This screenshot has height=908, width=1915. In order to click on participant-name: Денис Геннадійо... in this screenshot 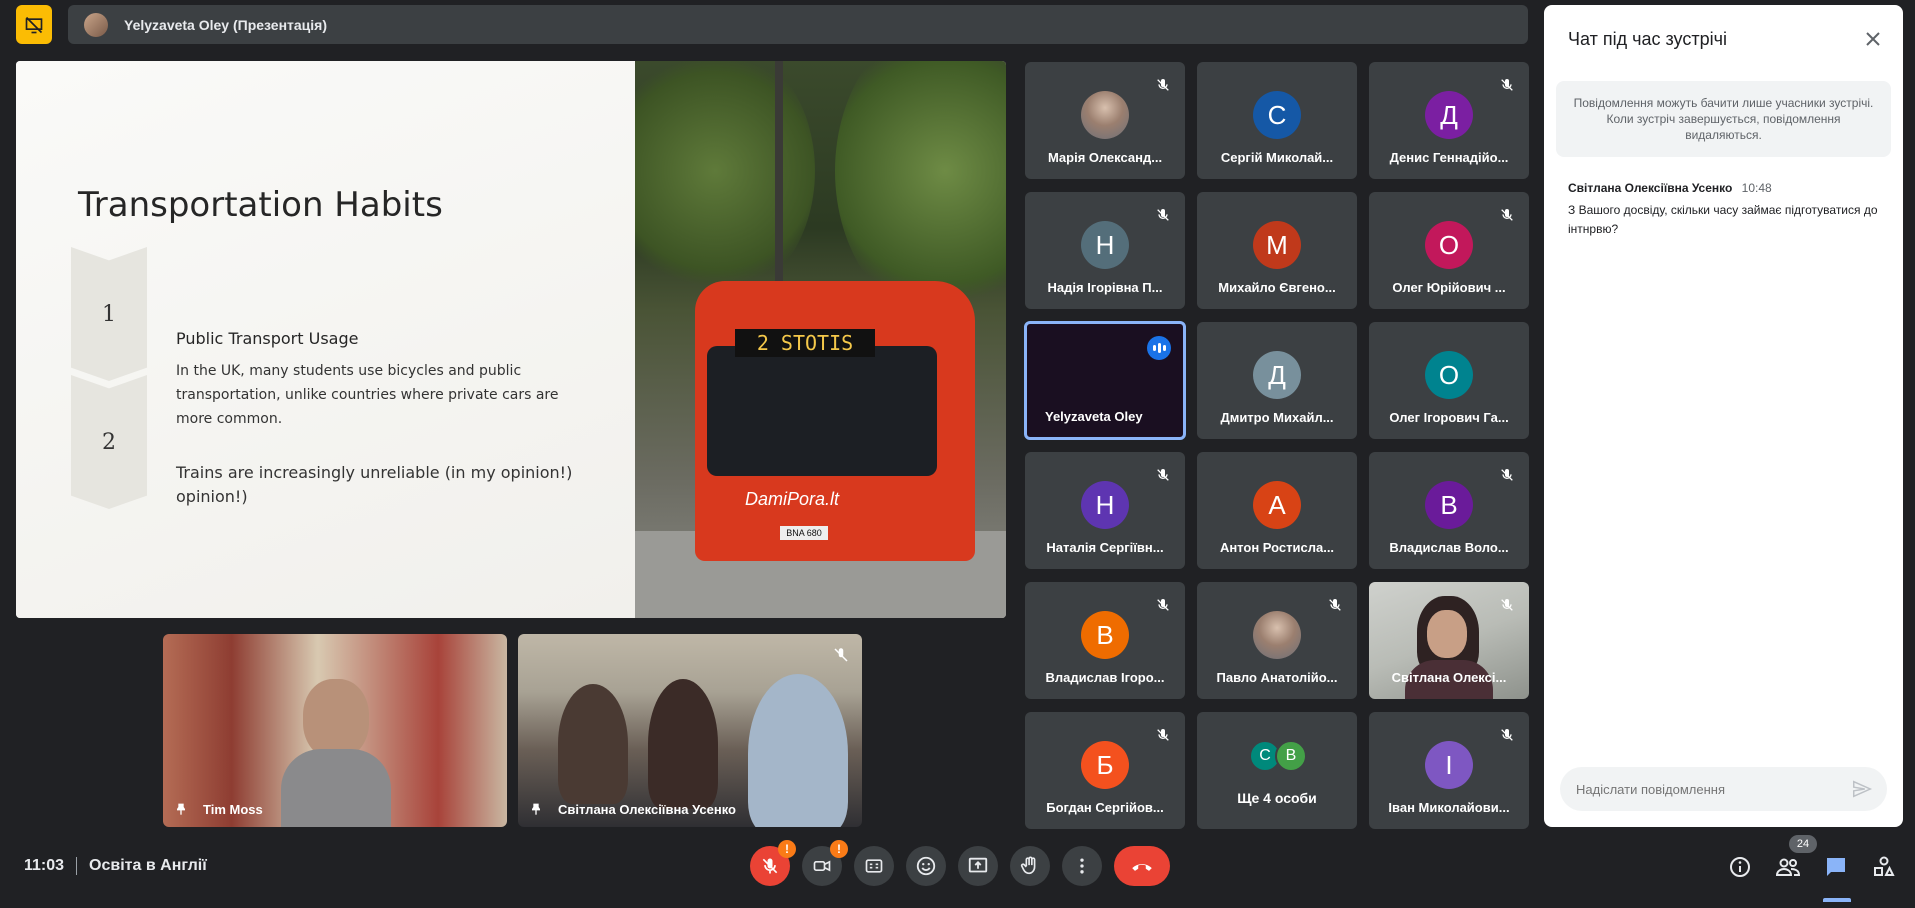, I will do `click(1449, 157)`.